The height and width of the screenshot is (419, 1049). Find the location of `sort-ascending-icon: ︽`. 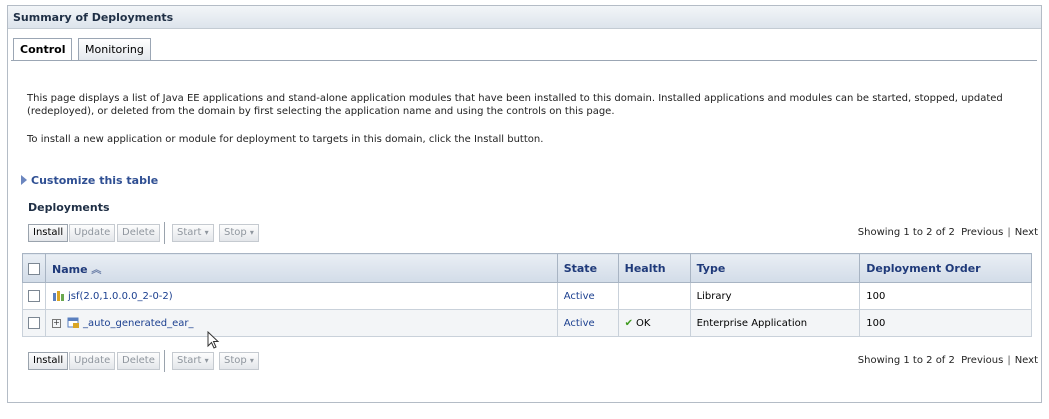

sort-ascending-icon: ︽ is located at coordinates (96, 270).